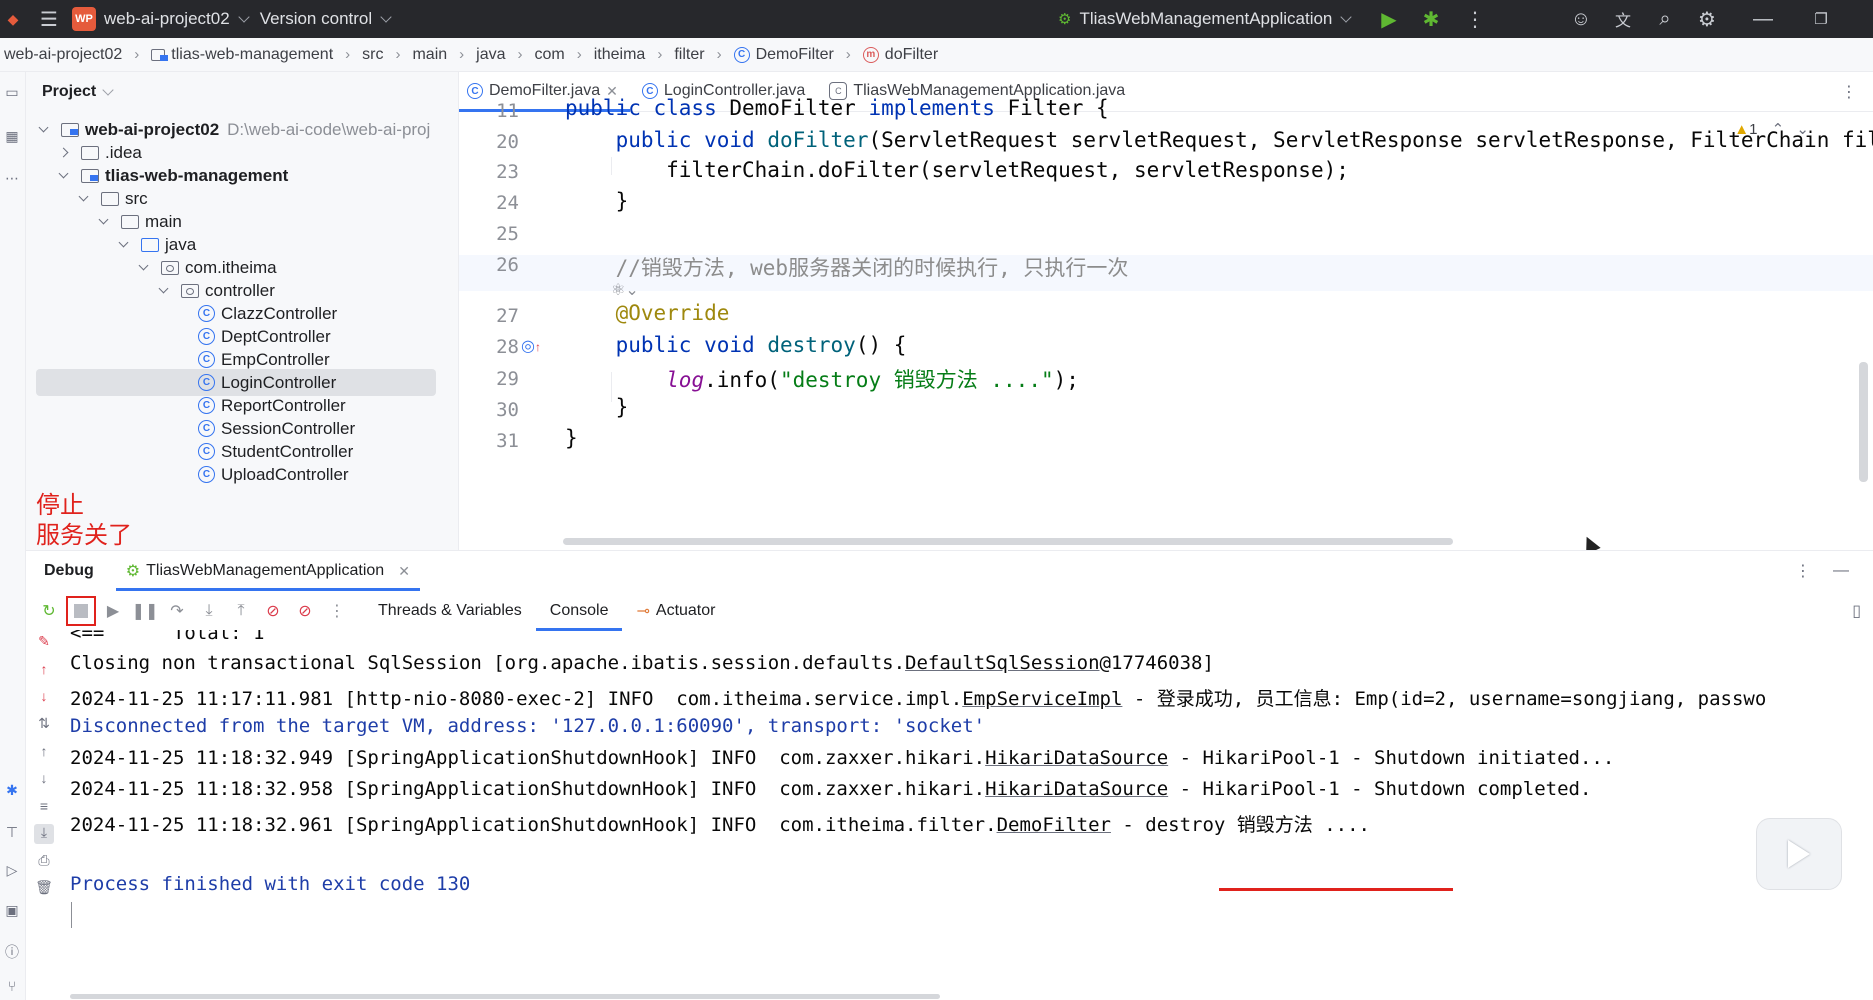 This screenshot has width=1873, height=1000. Describe the element at coordinates (507, 410) in the screenshot. I see `line-number: 30` at that location.